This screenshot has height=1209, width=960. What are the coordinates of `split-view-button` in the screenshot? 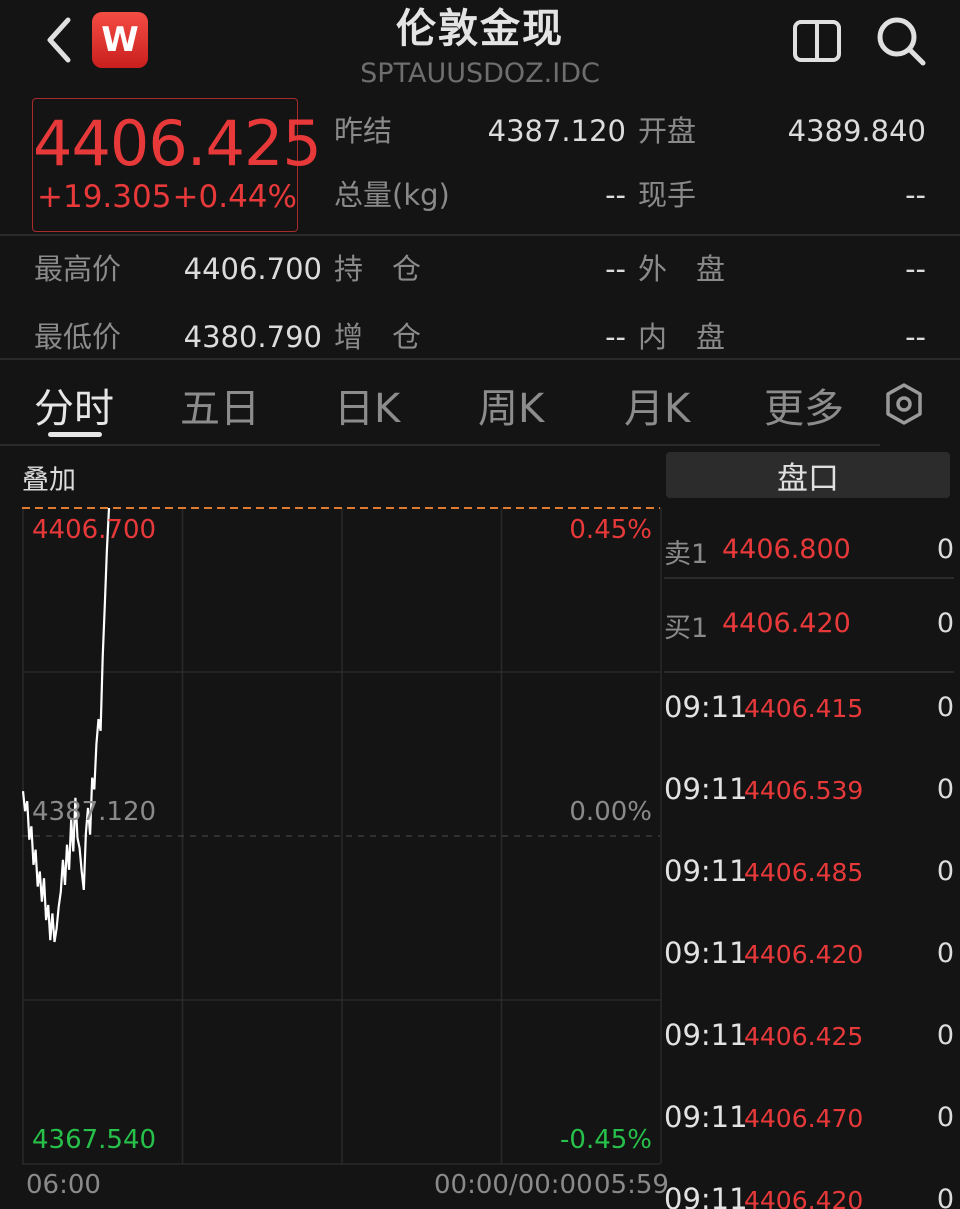 It's located at (817, 41).